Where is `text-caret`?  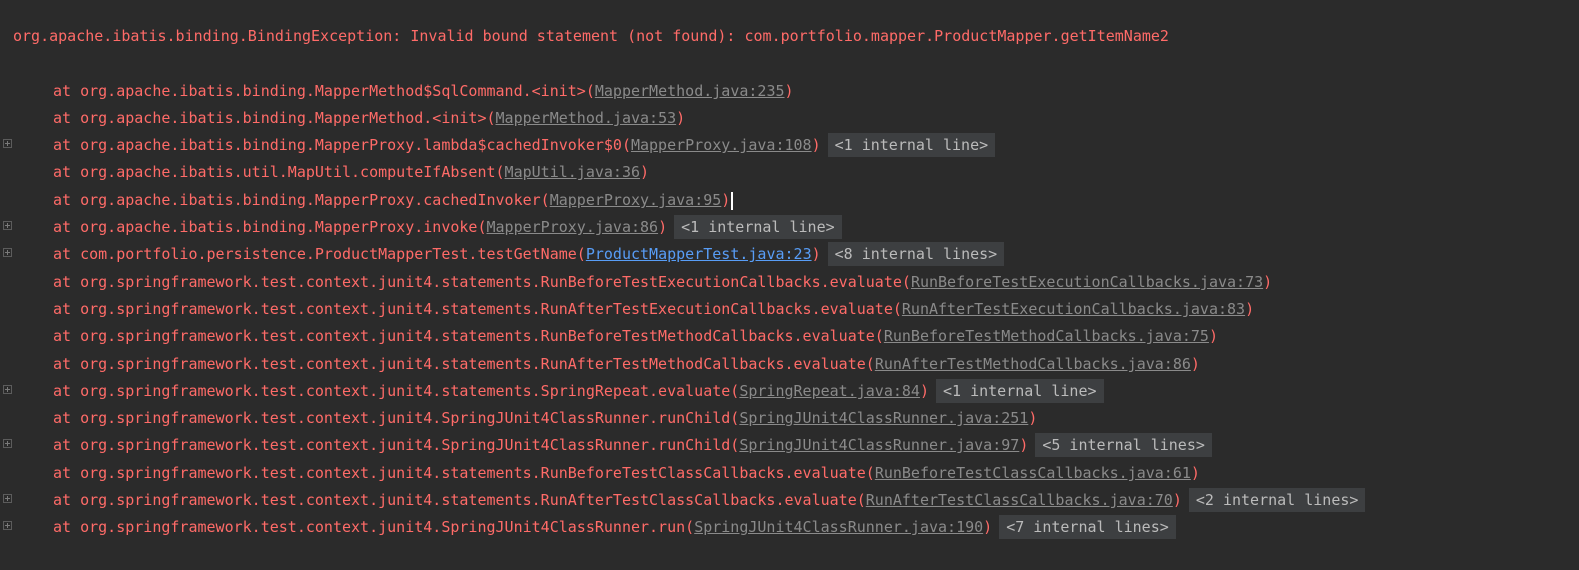 text-caret is located at coordinates (732, 200).